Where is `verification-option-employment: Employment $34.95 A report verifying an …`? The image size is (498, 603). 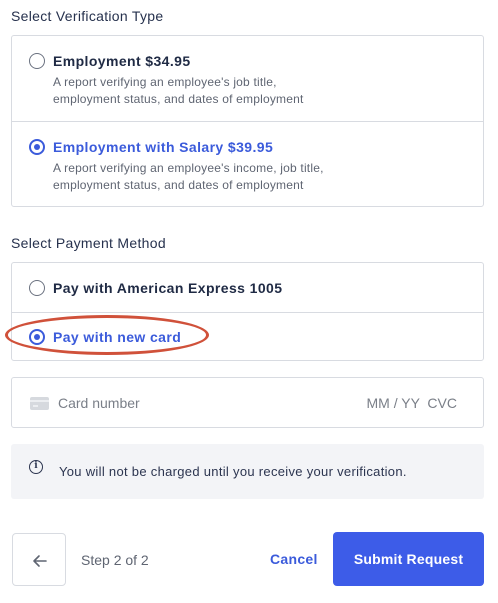 verification-option-employment: Employment $34.95 A report verifying an … is located at coordinates (247, 78).